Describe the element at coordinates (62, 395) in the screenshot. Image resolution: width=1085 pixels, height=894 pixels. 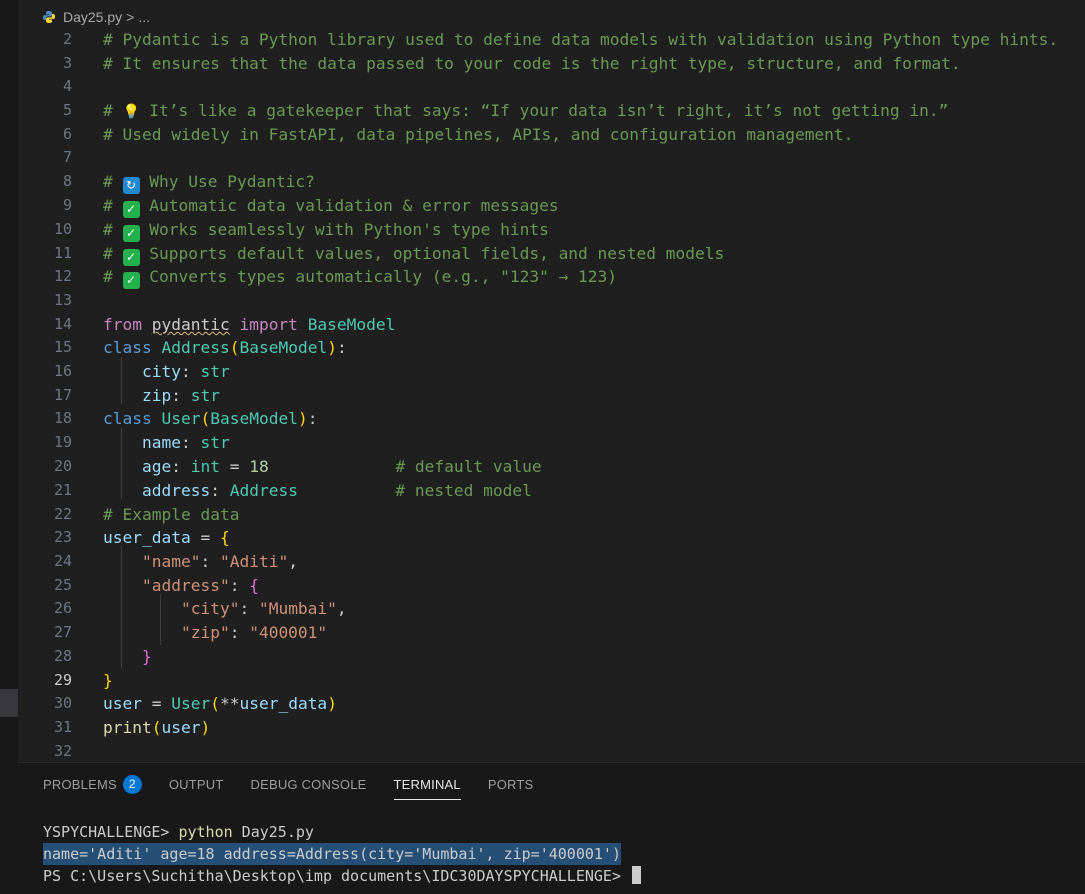
I see `line-number: 17` at that location.